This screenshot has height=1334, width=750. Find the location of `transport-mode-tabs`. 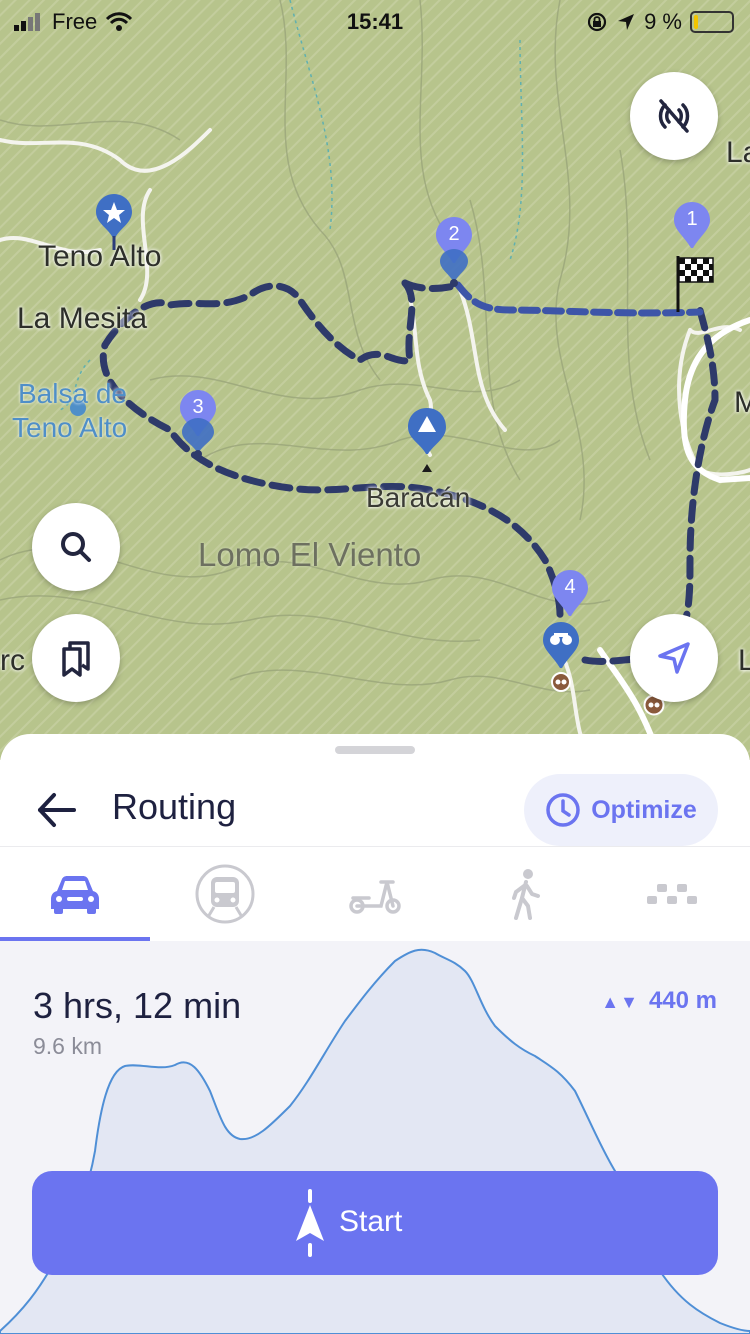

transport-mode-tabs is located at coordinates (375, 894).